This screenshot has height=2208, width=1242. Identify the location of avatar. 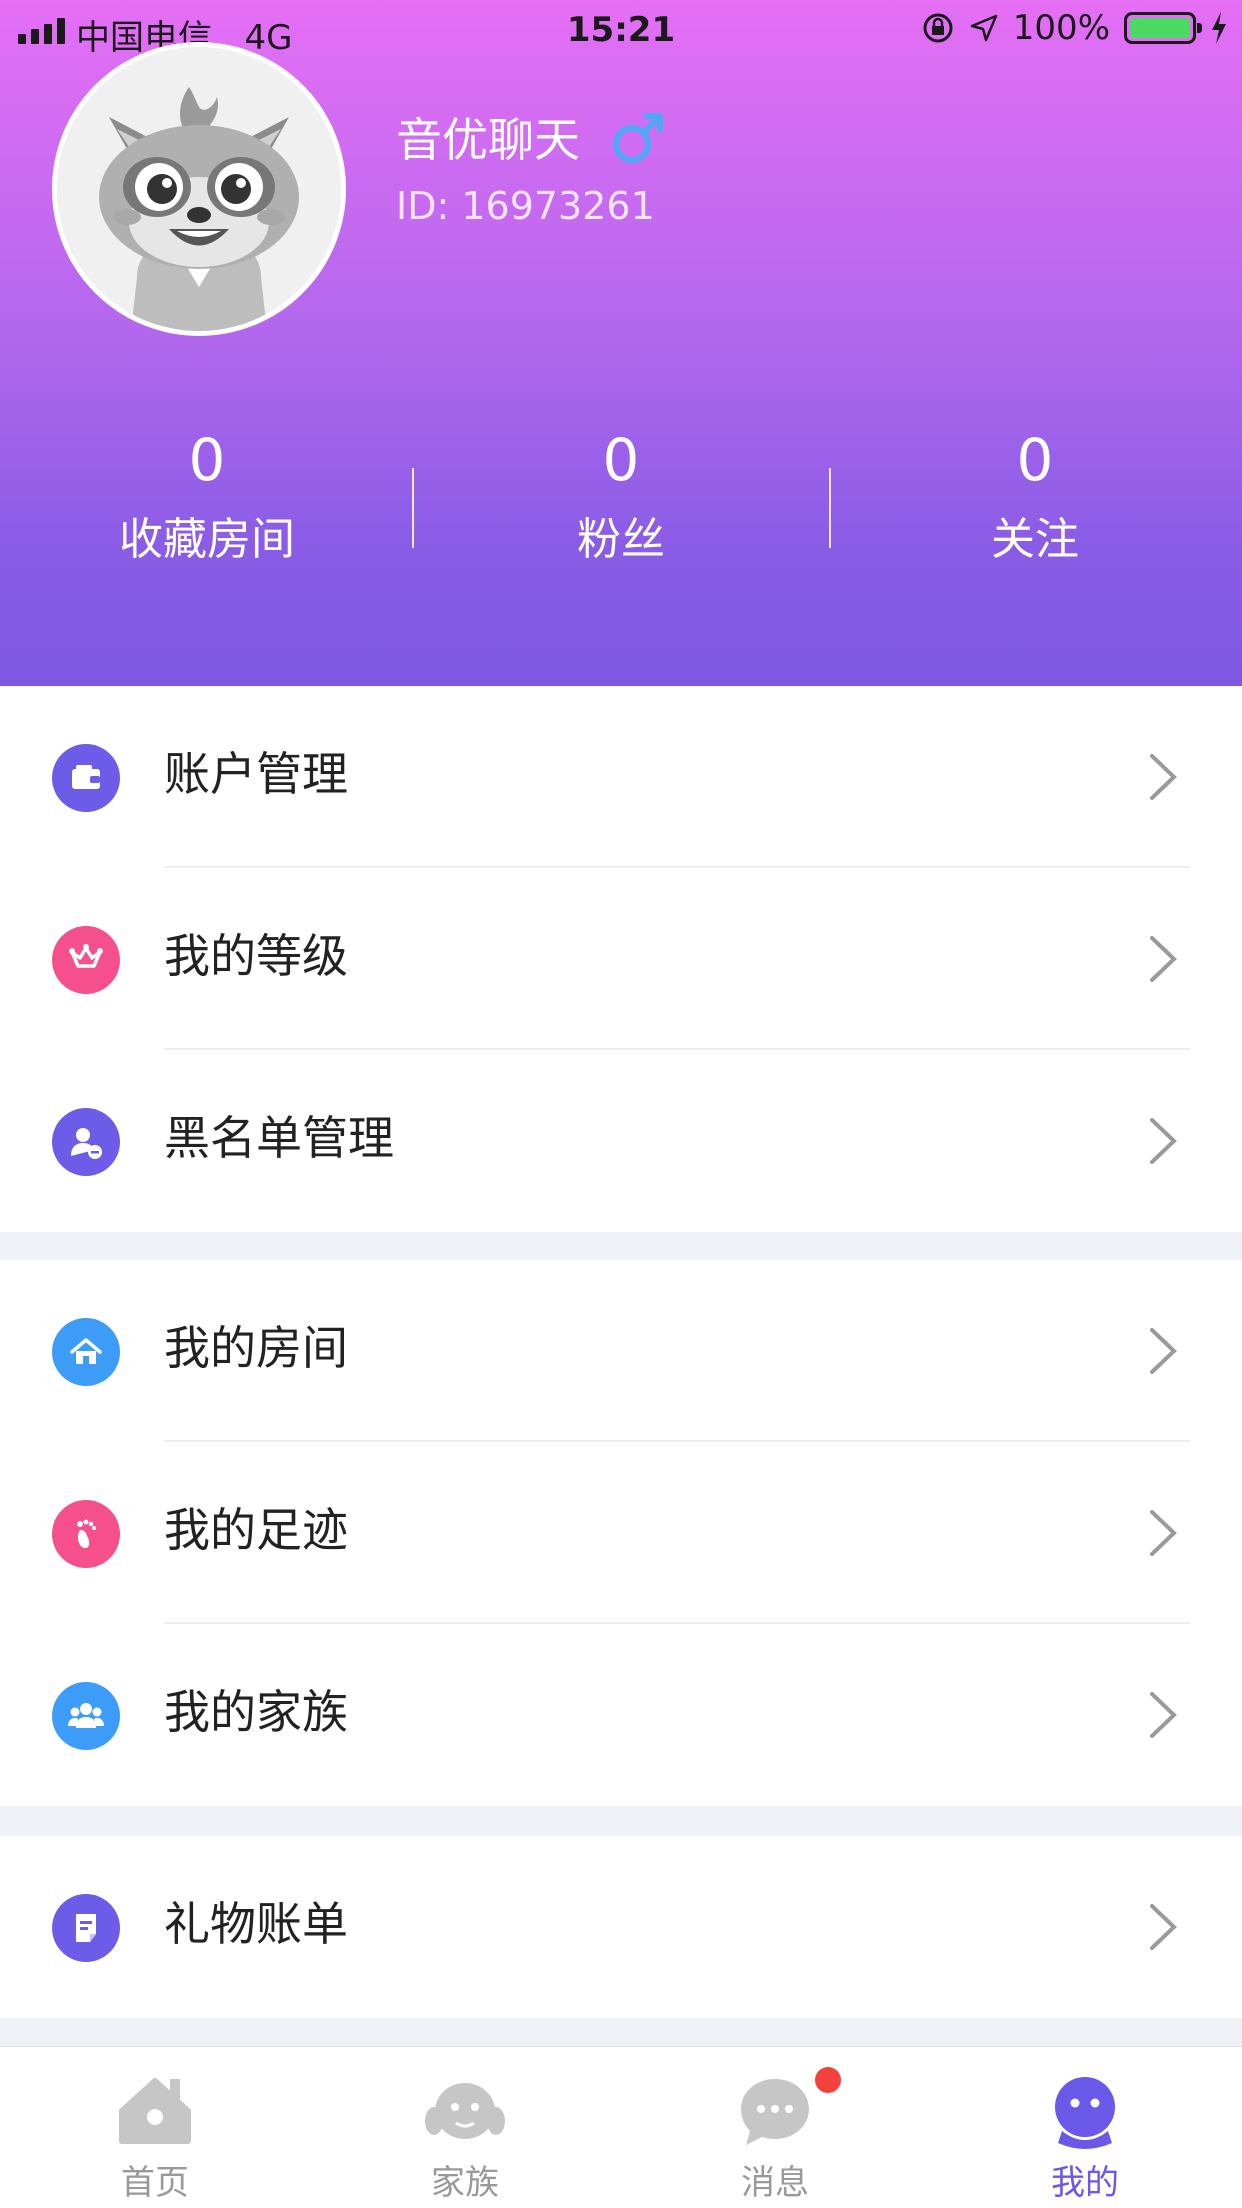
(199, 189).